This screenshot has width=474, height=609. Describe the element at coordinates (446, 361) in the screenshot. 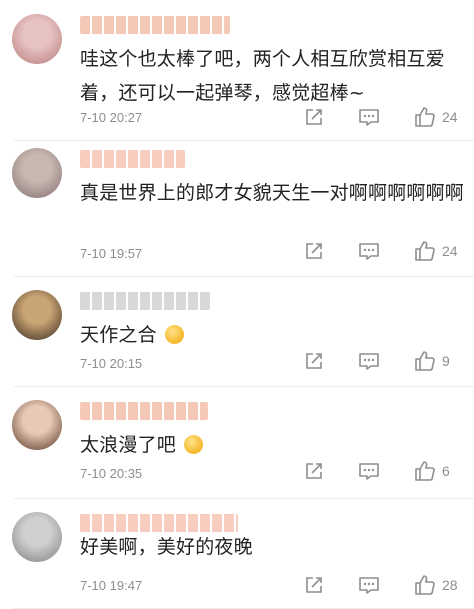

I see `like-count: 9` at that location.